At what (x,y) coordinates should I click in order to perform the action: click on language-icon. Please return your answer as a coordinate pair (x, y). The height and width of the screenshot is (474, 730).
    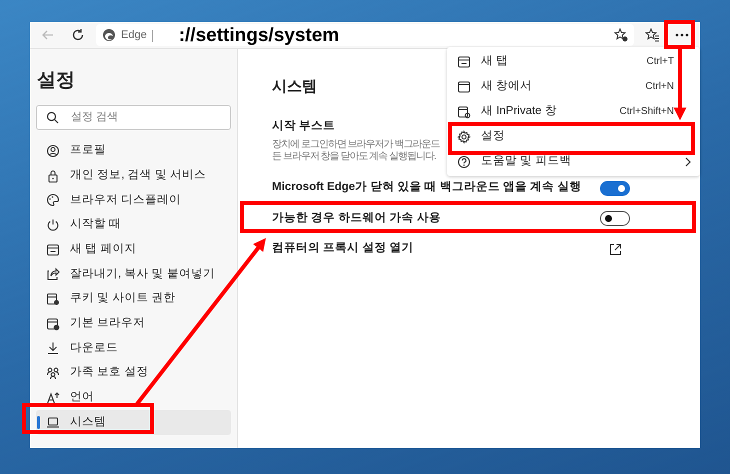
    Looking at the image, I should click on (53, 397).